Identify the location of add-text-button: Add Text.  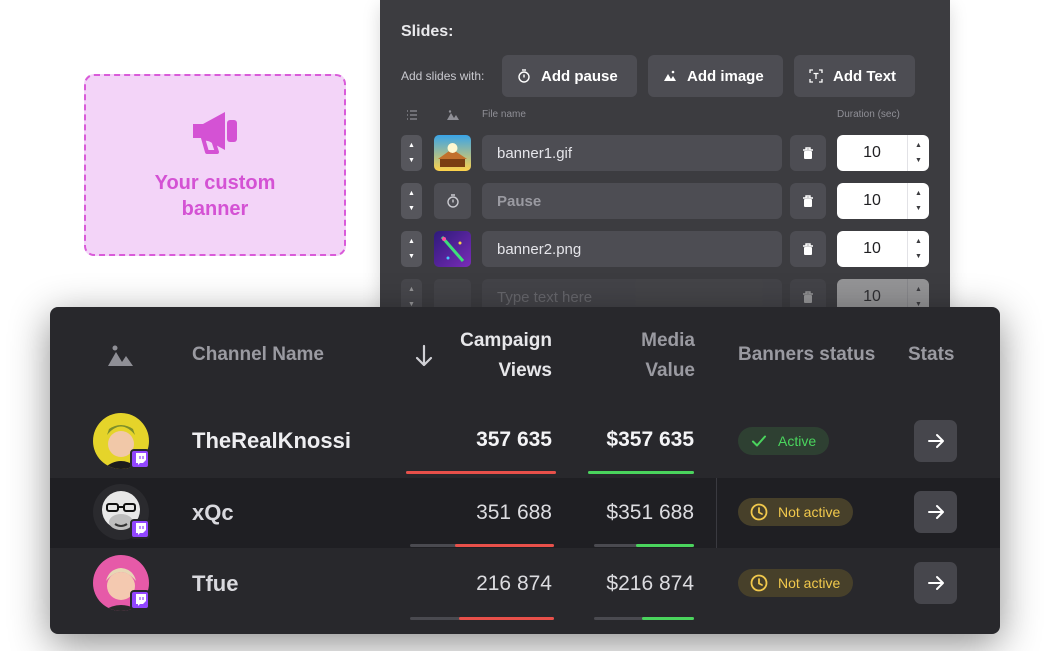
(854, 76).